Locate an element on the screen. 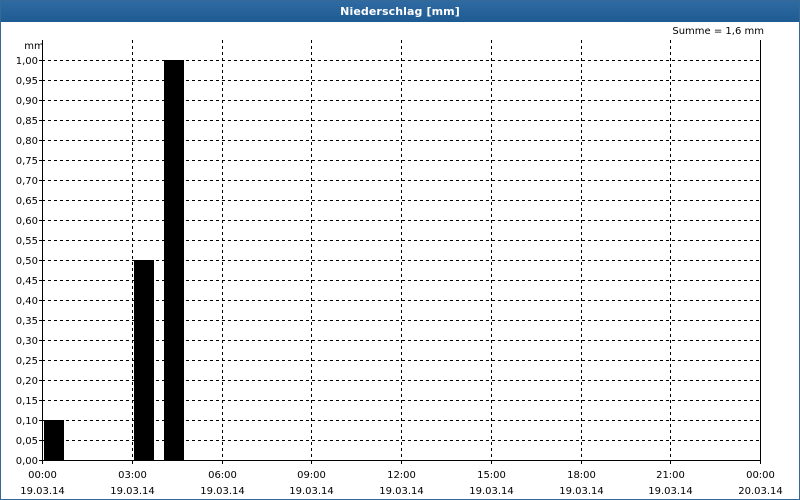  y-tick-label: 0,35 is located at coordinates (27, 321).